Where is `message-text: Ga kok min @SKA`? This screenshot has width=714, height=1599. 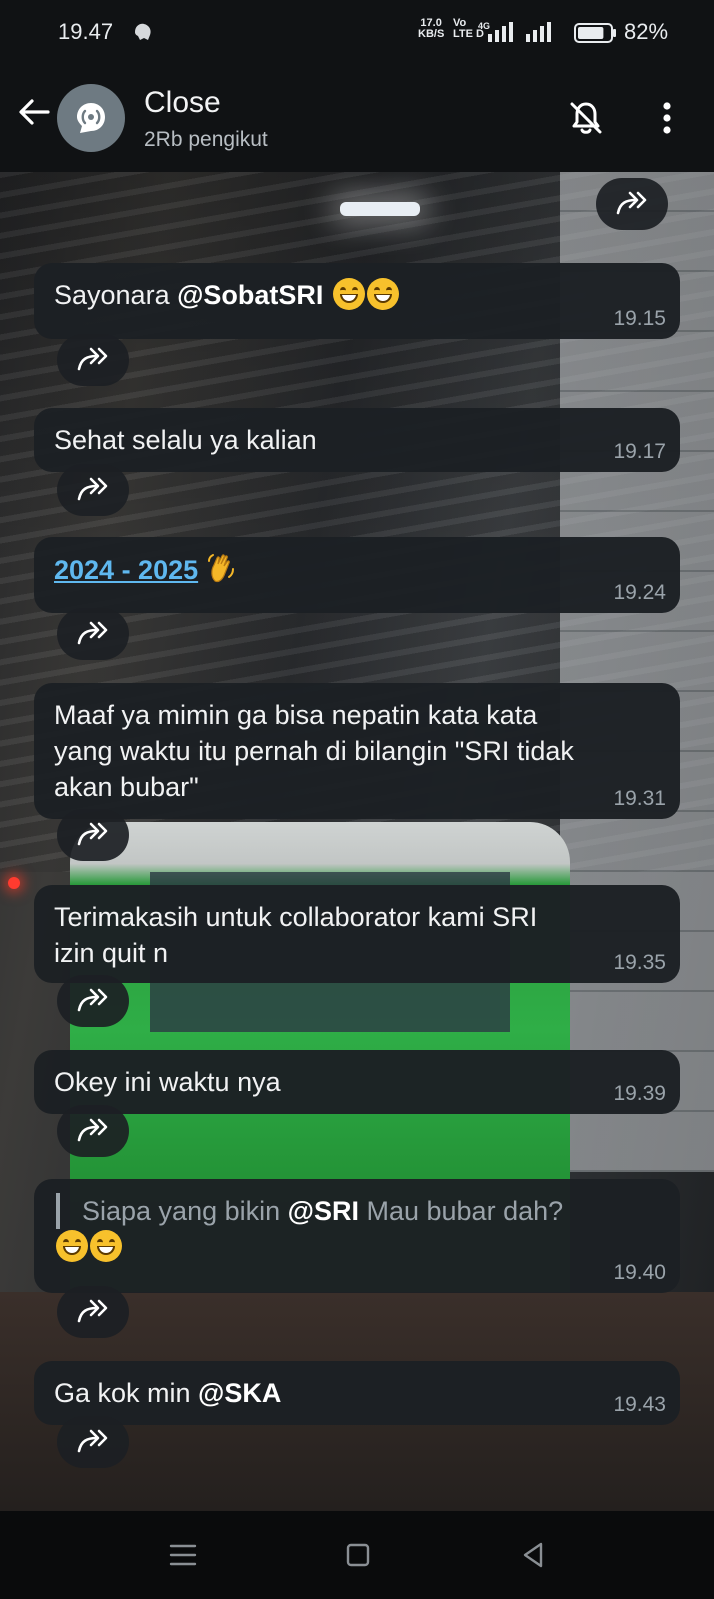 message-text: Ga kok min @SKA is located at coordinates (168, 1393).